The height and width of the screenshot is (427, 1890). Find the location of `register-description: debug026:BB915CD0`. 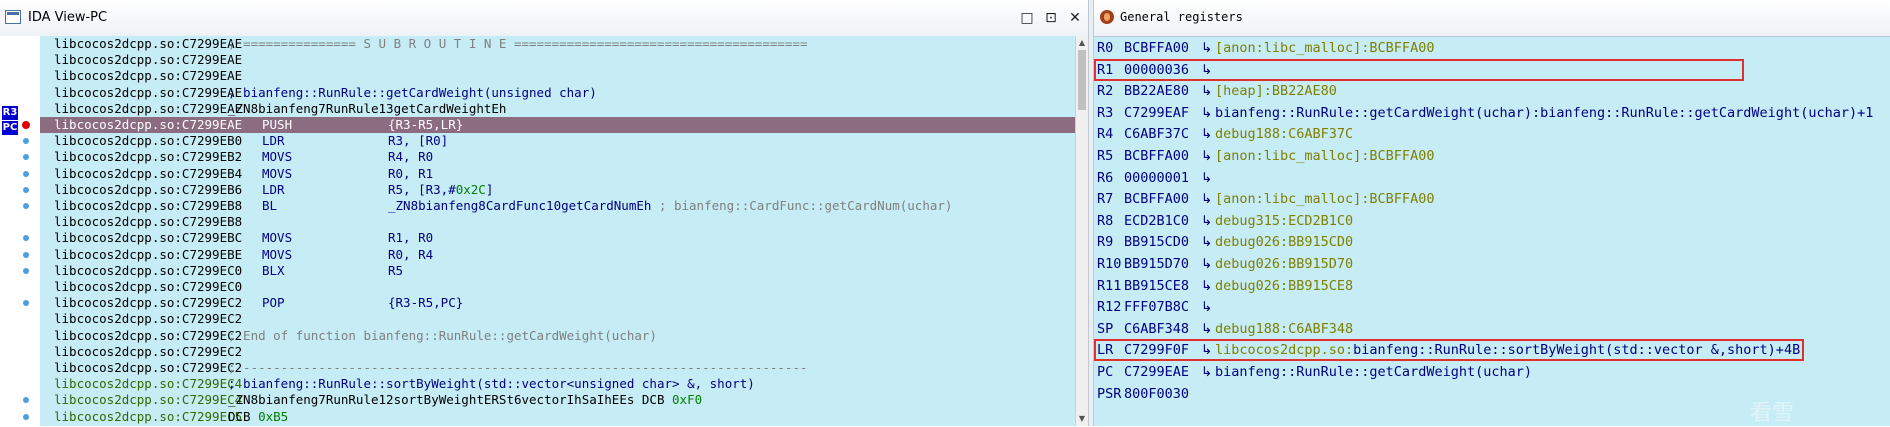

register-description: debug026:BB915CD0 is located at coordinates (1284, 242).